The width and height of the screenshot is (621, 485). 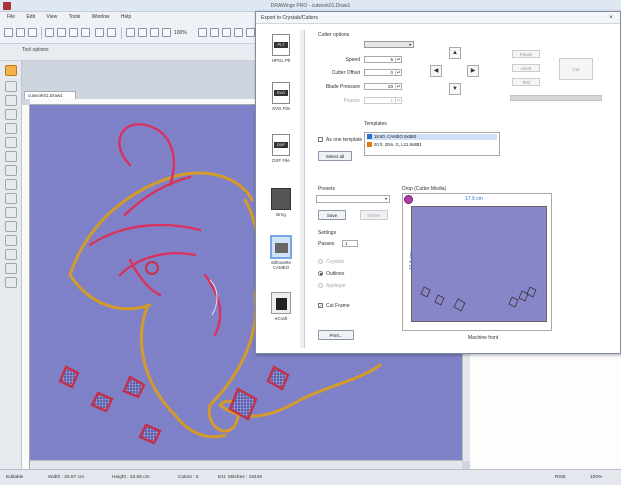 What do you see at coordinates (436, 71) in the screenshot?
I see `arrow-left-icon: ◀` at bounding box center [436, 71].